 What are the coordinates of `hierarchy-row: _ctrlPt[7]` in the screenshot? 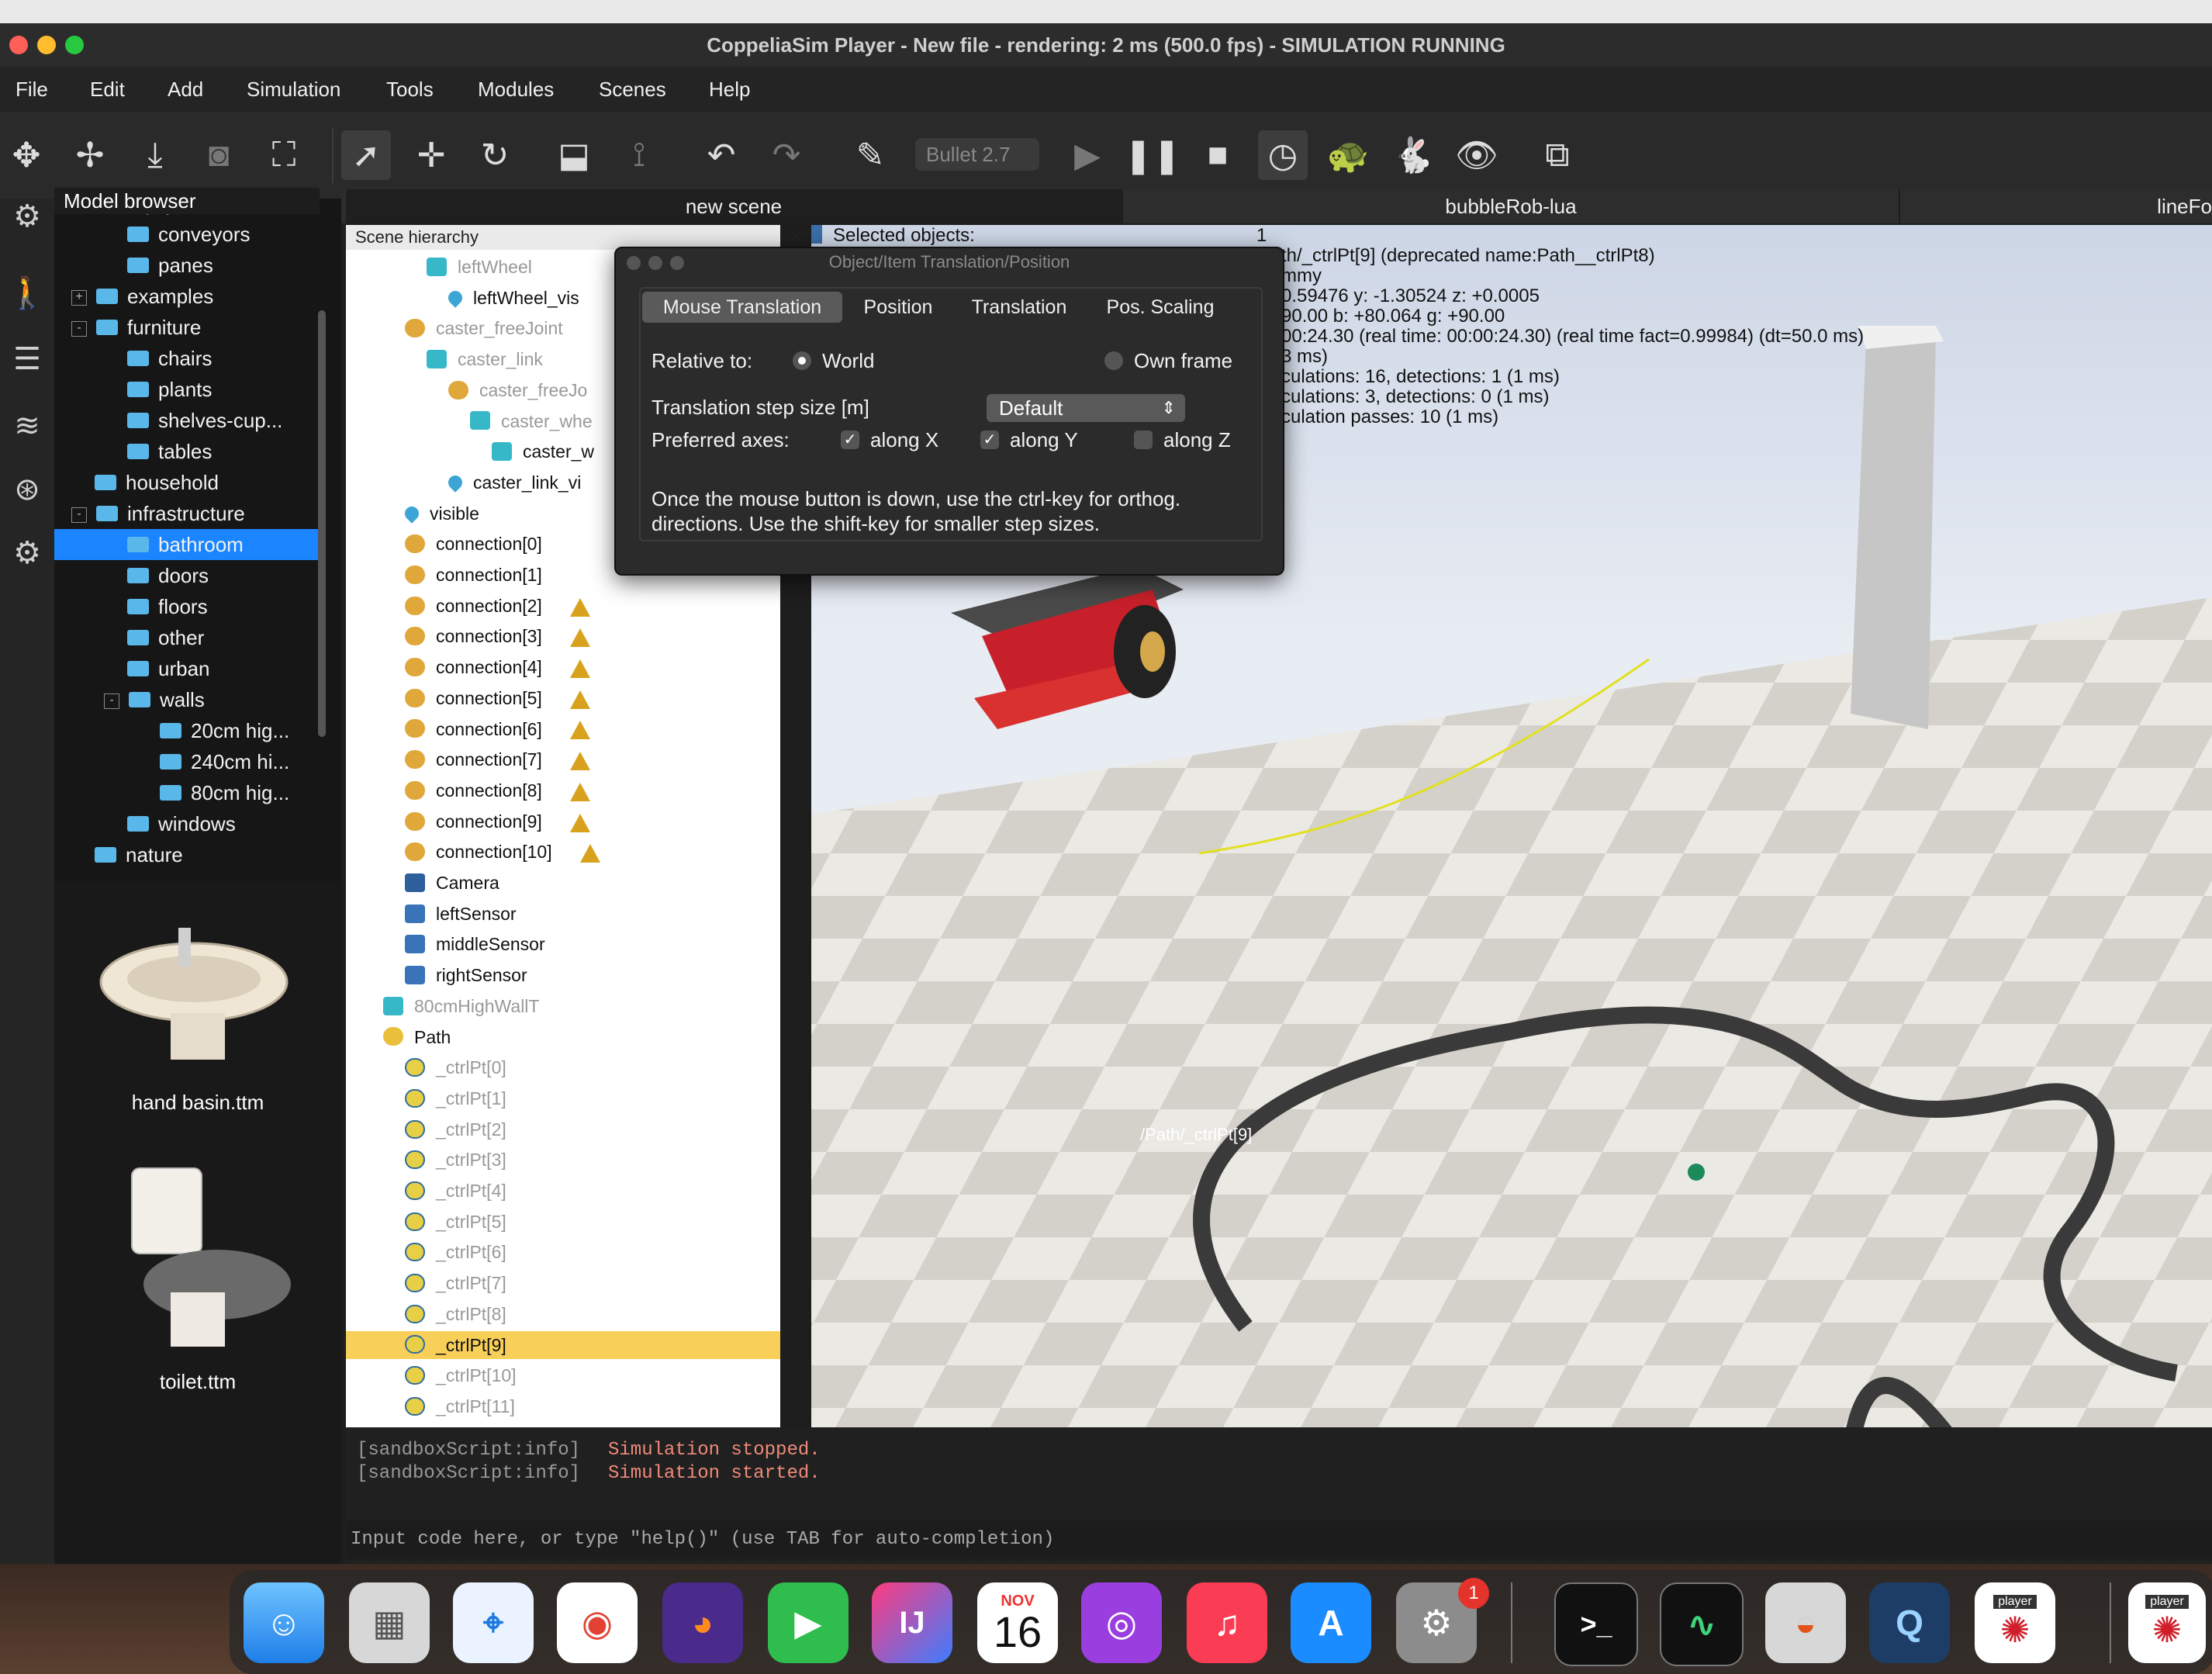 It's located at (563, 1283).